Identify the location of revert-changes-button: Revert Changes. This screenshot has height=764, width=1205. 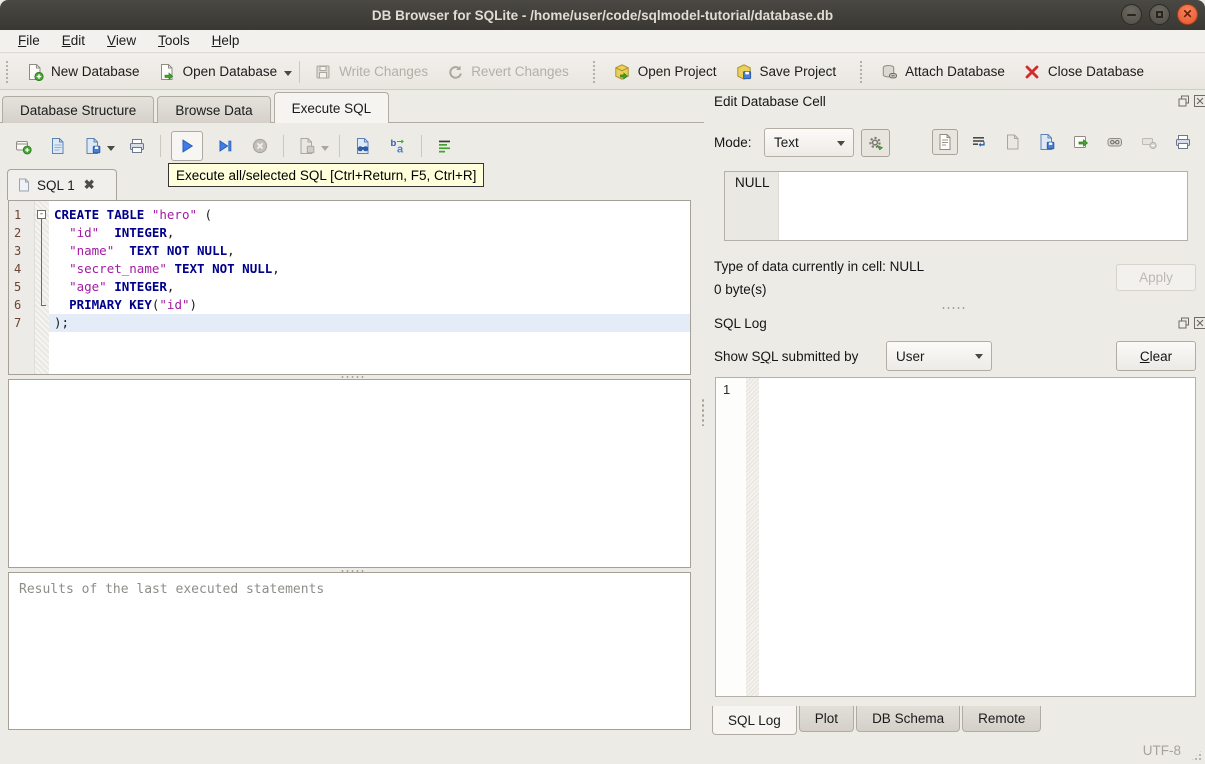
(507, 72).